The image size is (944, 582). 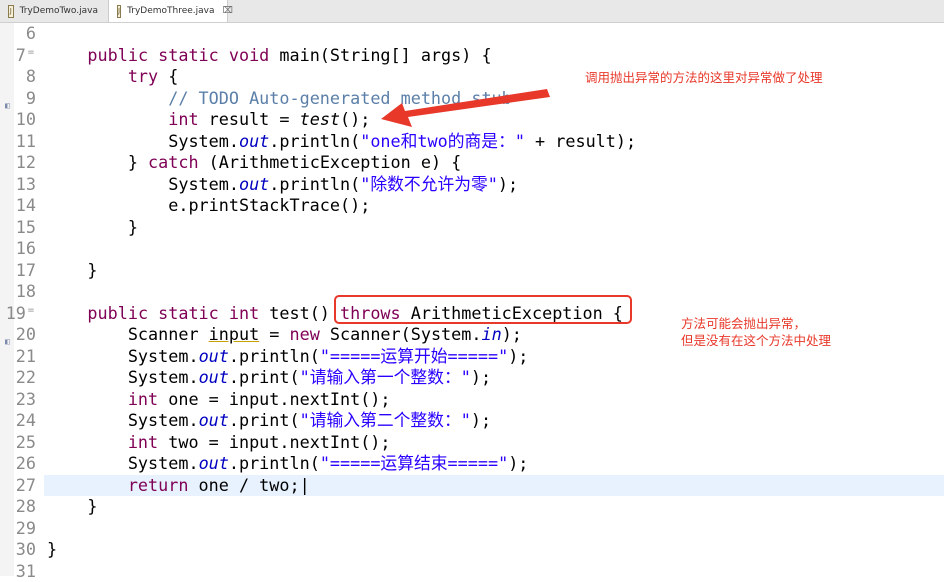 What do you see at coordinates (743, 324) in the screenshot?
I see `annotation-note-method-line1: 方法可能会抛出异常，` at bounding box center [743, 324].